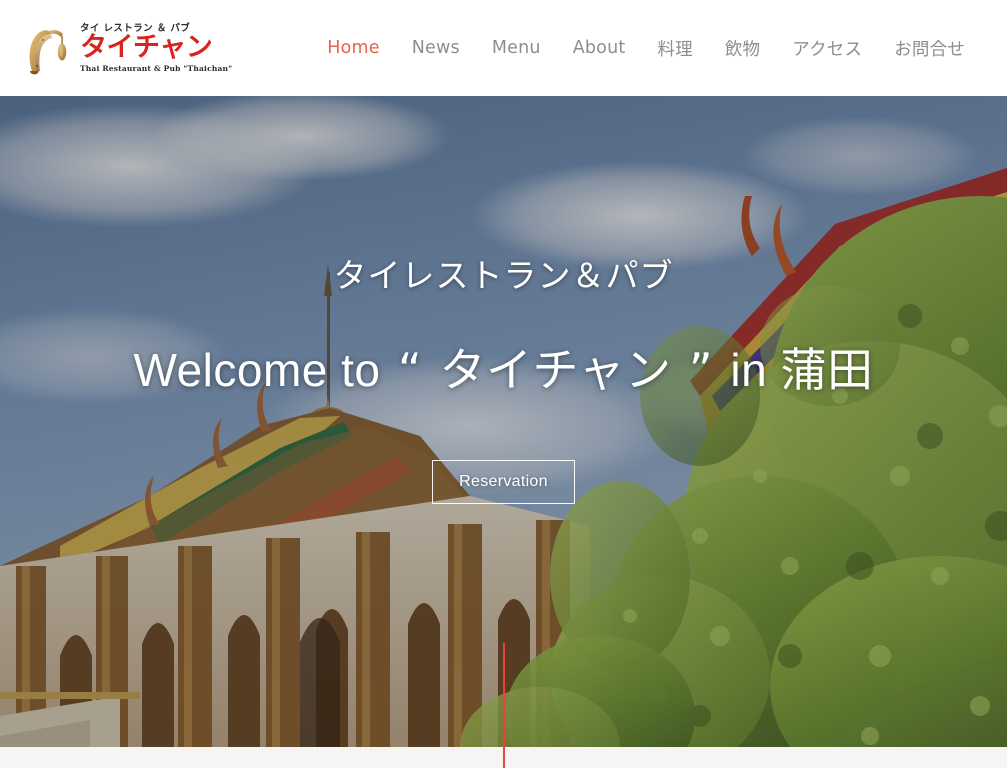 Image resolution: width=1007 pixels, height=768 pixels. I want to click on brand-name-roman: Thai Restaurant & Pub "Thaichan", so click(156, 68).